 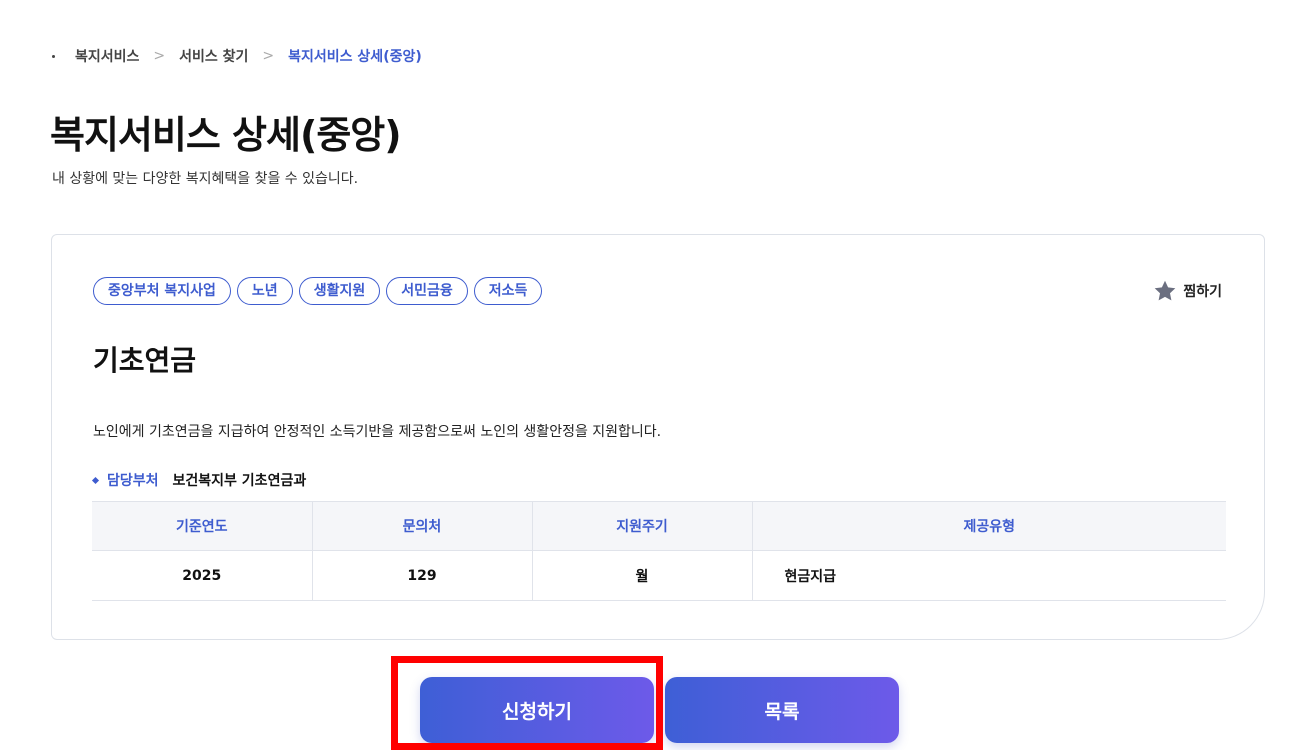 What do you see at coordinates (642, 526) in the screenshot?
I see `header-support-cycle: 지원주기` at bounding box center [642, 526].